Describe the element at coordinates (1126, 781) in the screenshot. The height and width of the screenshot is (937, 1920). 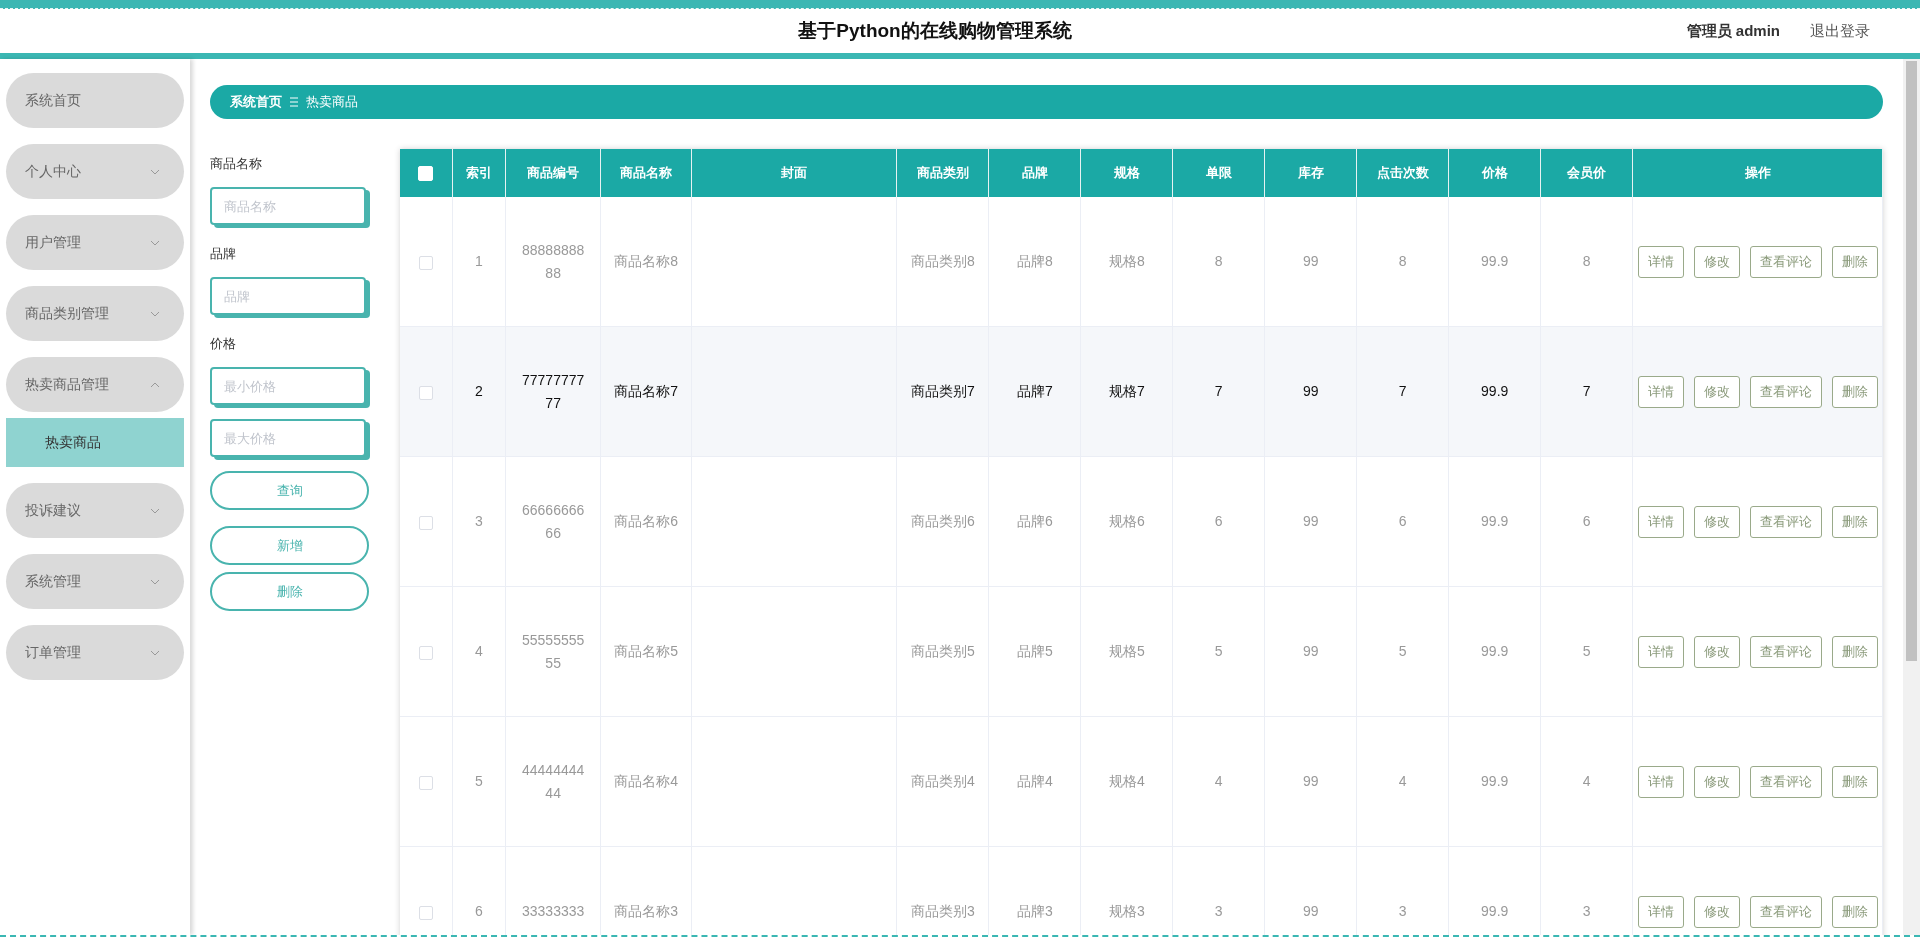
I see `table-cell: 规格4` at that location.